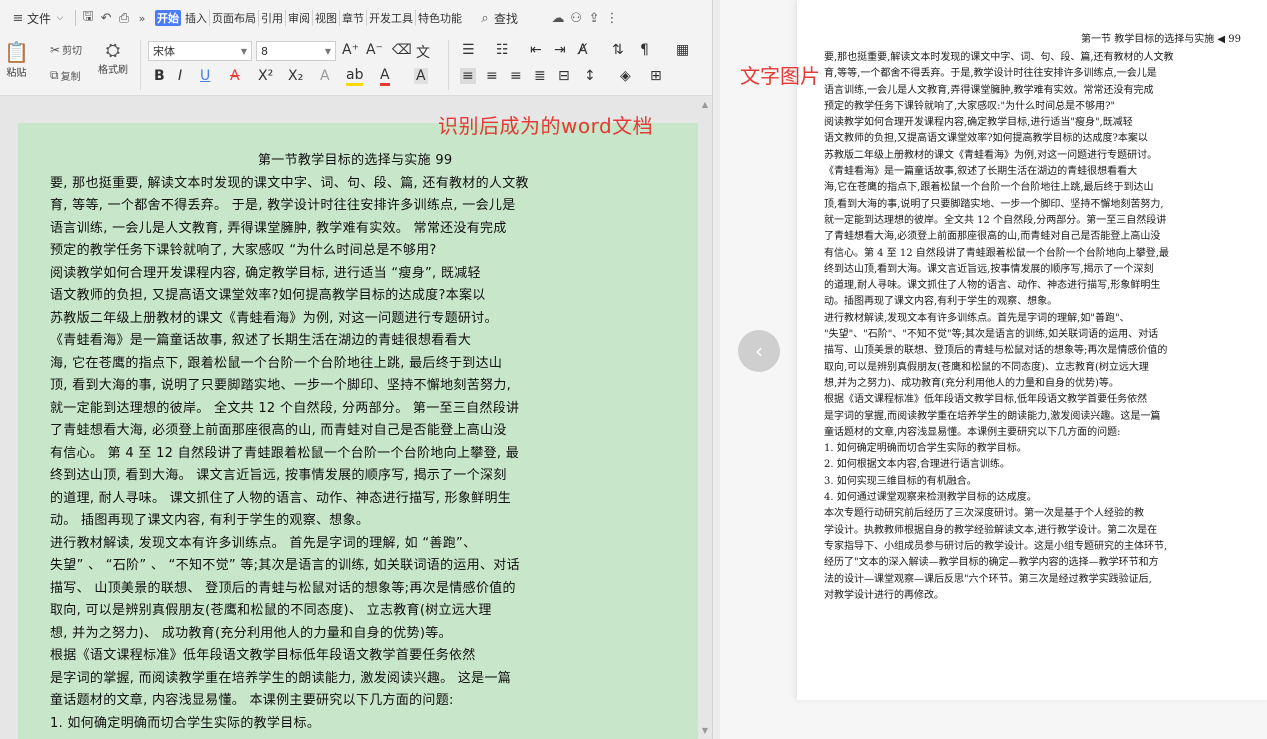 The width and height of the screenshot is (1267, 739). Describe the element at coordinates (440, 18) in the screenshot. I see `tab-features: 特色功能` at that location.